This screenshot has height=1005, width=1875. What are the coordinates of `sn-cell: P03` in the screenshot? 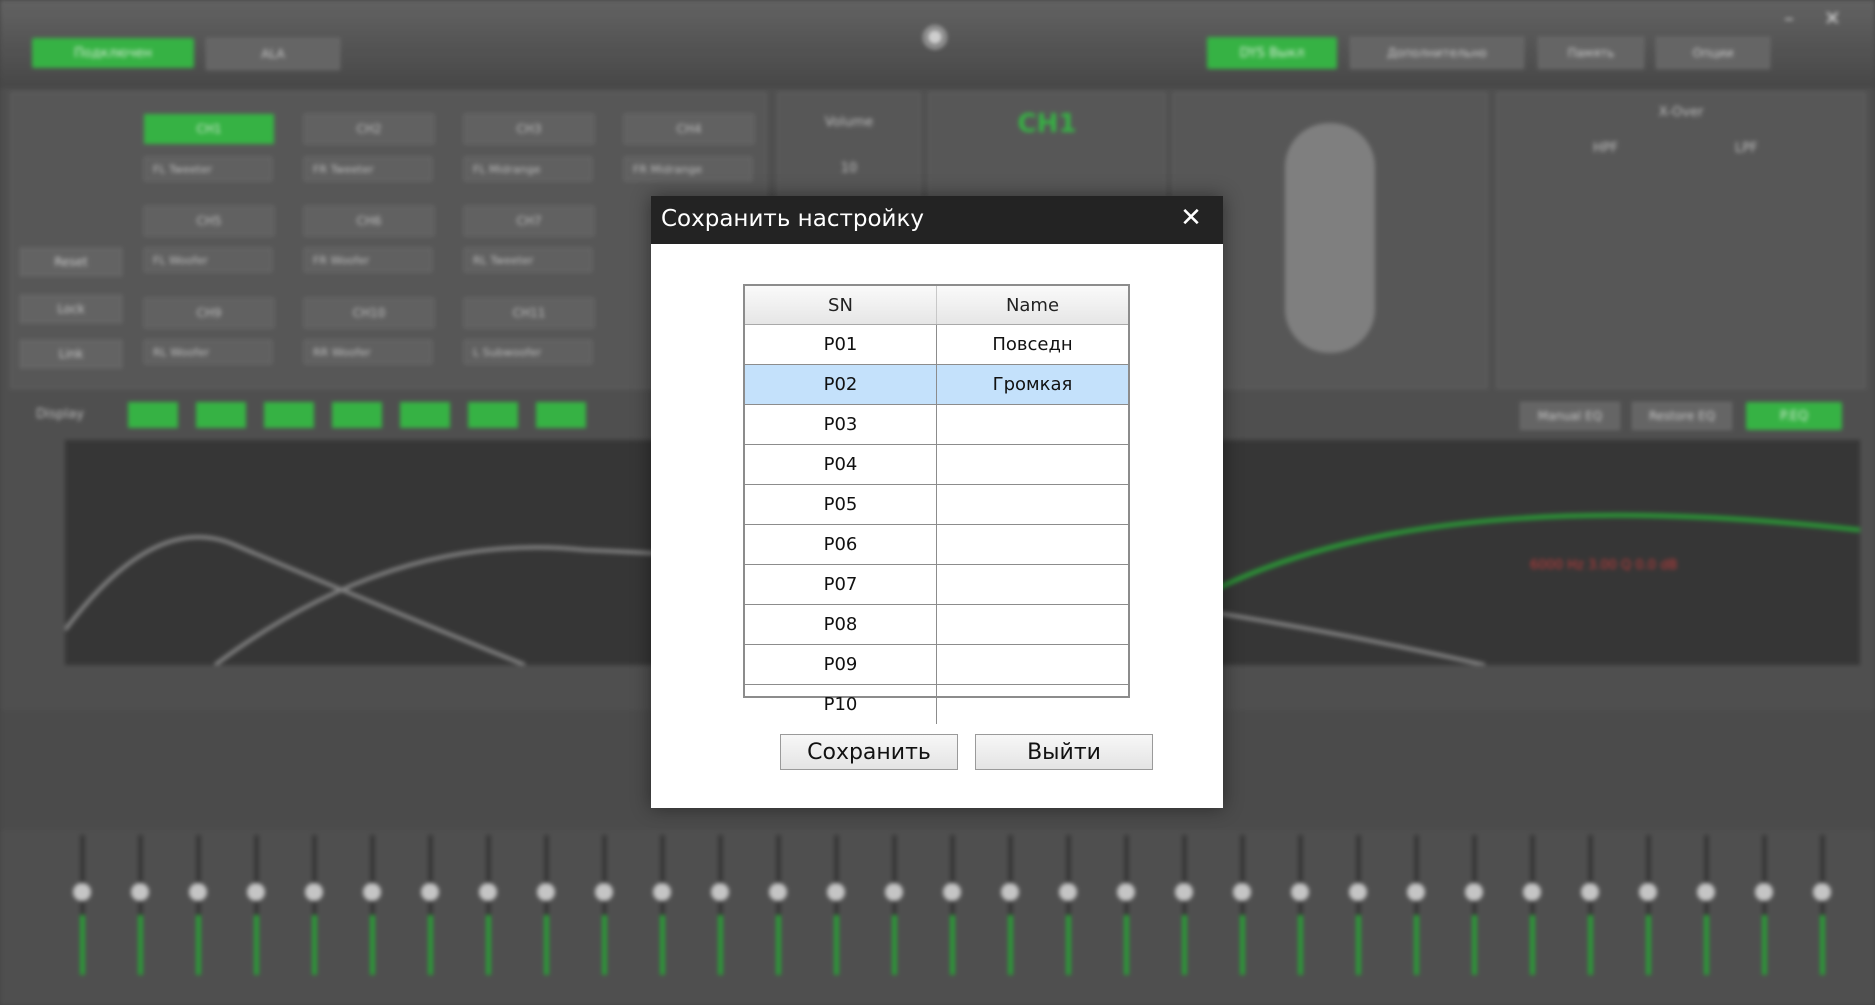 It's located at (841, 424).